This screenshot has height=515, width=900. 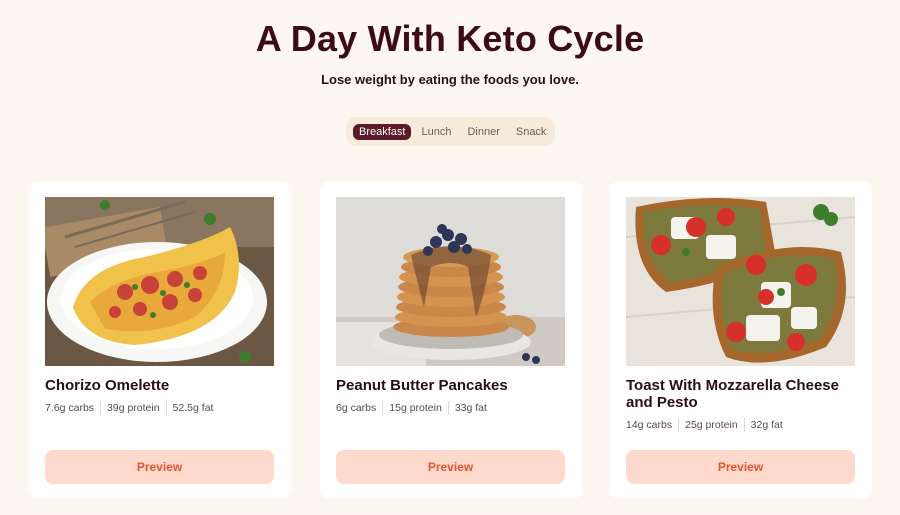 I want to click on recipe-title: Chorizo Omelette, so click(x=107, y=385).